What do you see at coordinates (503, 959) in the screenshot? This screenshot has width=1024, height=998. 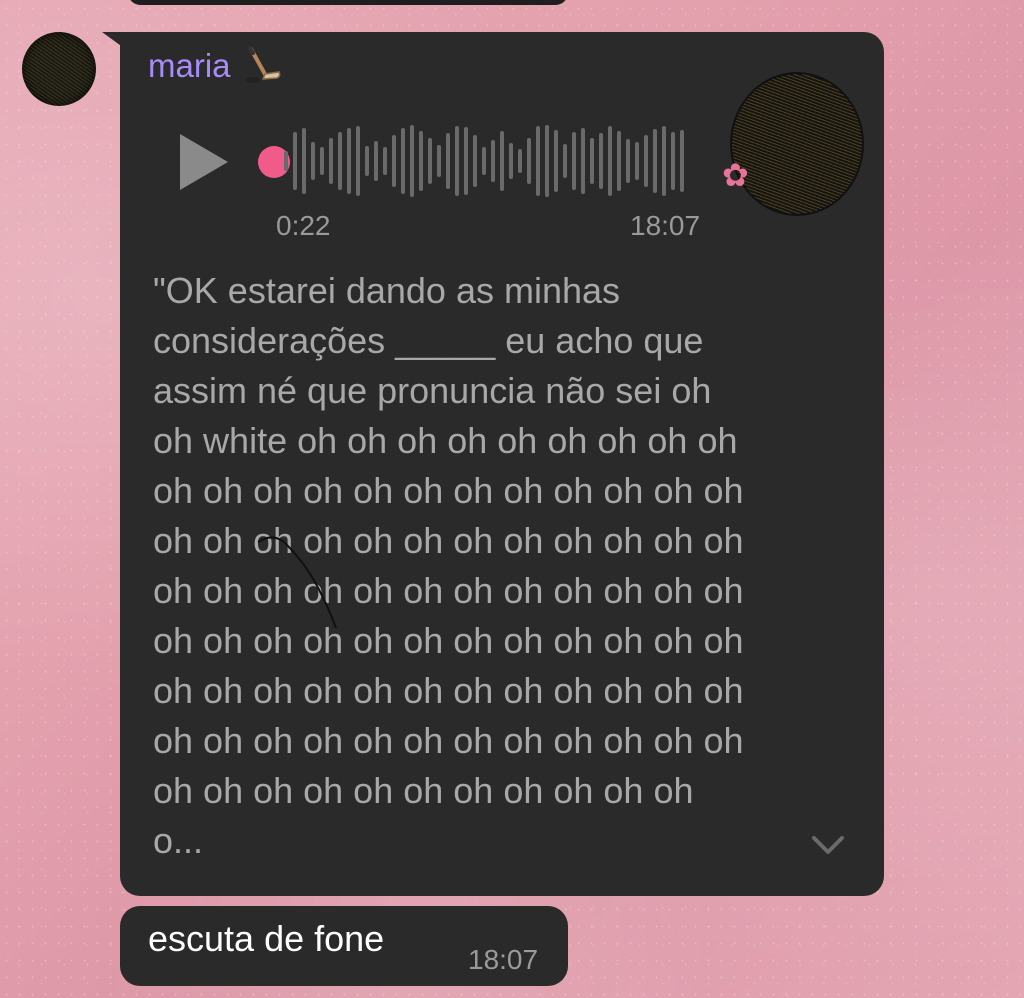 I see `text-message-time: 18:07` at bounding box center [503, 959].